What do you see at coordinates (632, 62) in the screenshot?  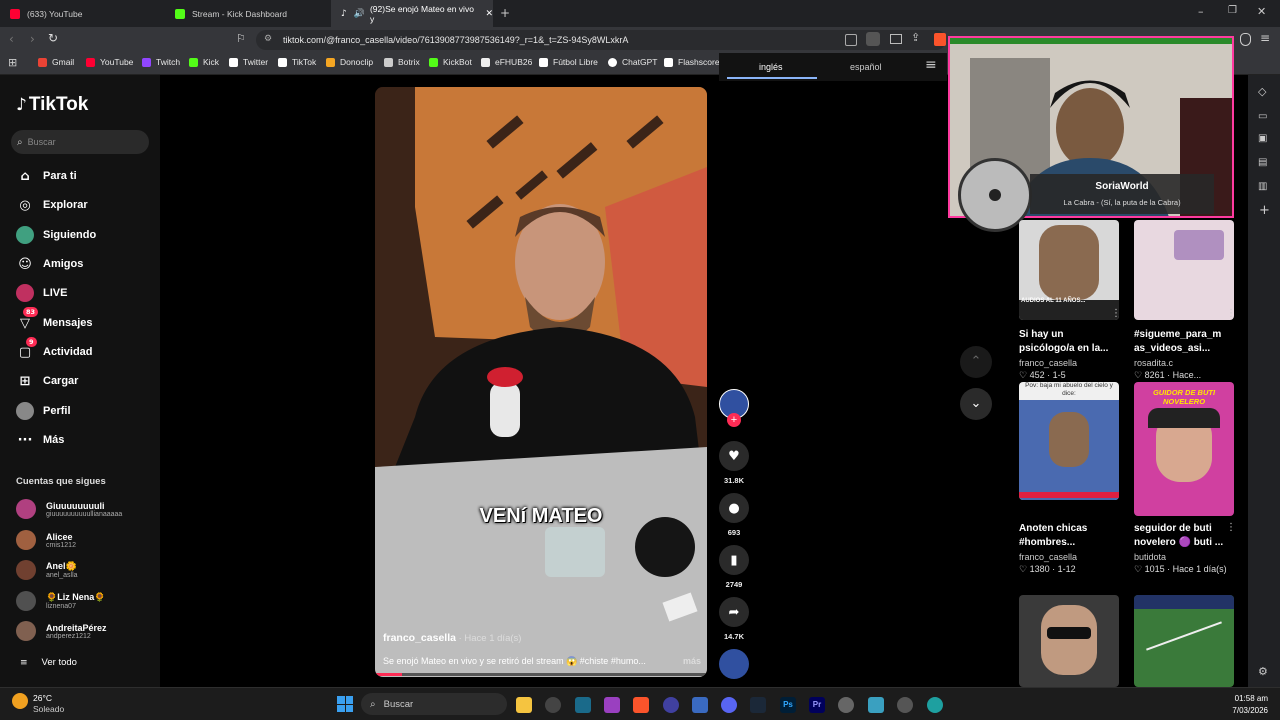 I see `bookmark-chatgpt: ChatGPT` at bounding box center [632, 62].